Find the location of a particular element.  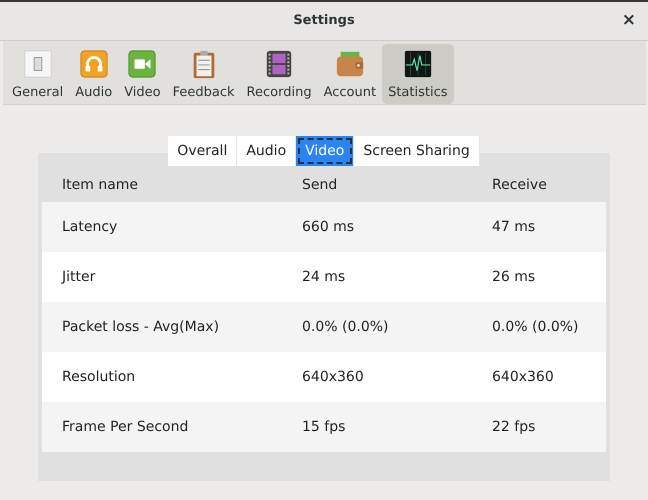

table-cell-text: 22 fps is located at coordinates (514, 427).